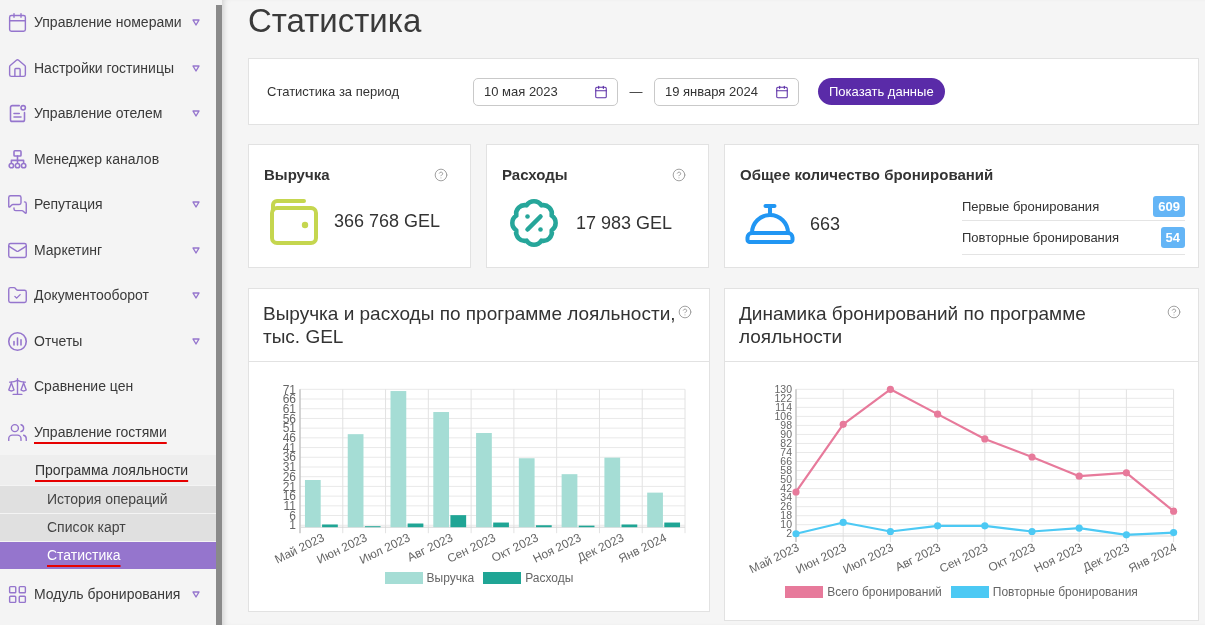 This screenshot has width=1205, height=625. I want to click on date-field: 19 января 2024, so click(726, 91).